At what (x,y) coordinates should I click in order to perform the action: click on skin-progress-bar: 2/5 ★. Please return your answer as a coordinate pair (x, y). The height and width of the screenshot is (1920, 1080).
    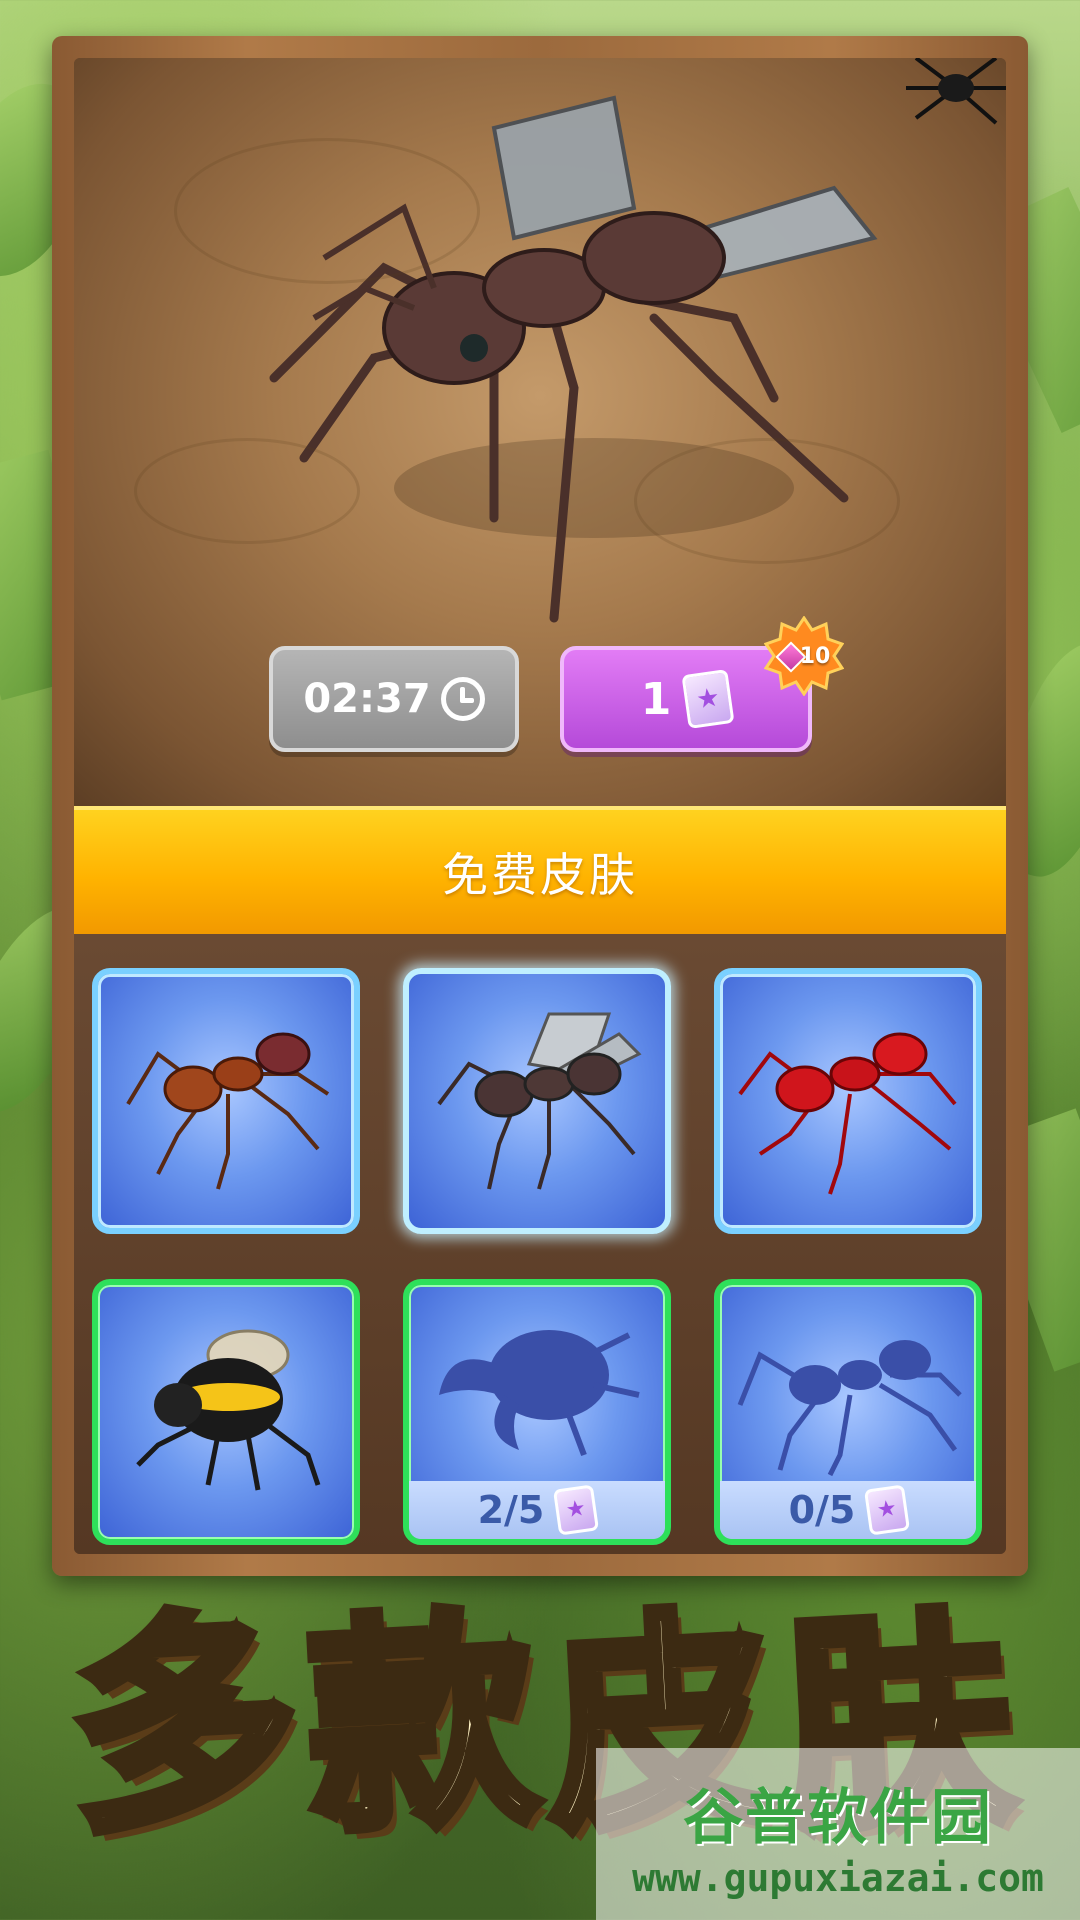
    Looking at the image, I should click on (537, 1510).